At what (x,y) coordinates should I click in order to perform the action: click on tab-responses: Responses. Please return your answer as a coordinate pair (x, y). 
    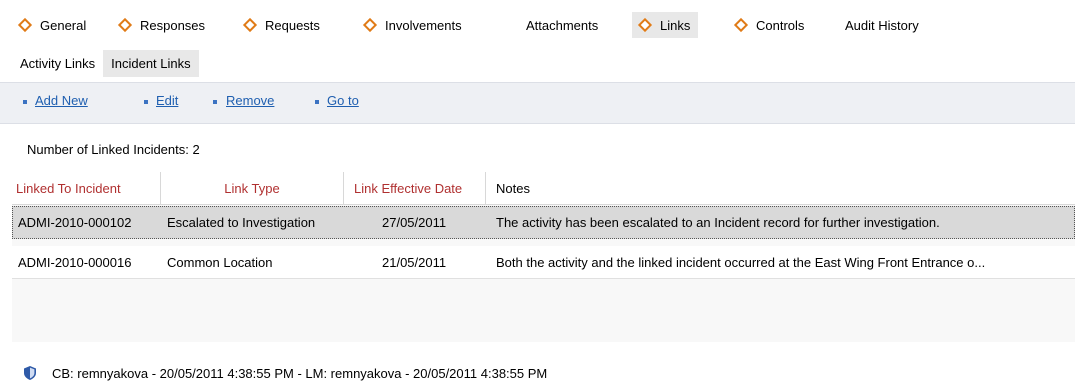
    Looking at the image, I should click on (161, 25).